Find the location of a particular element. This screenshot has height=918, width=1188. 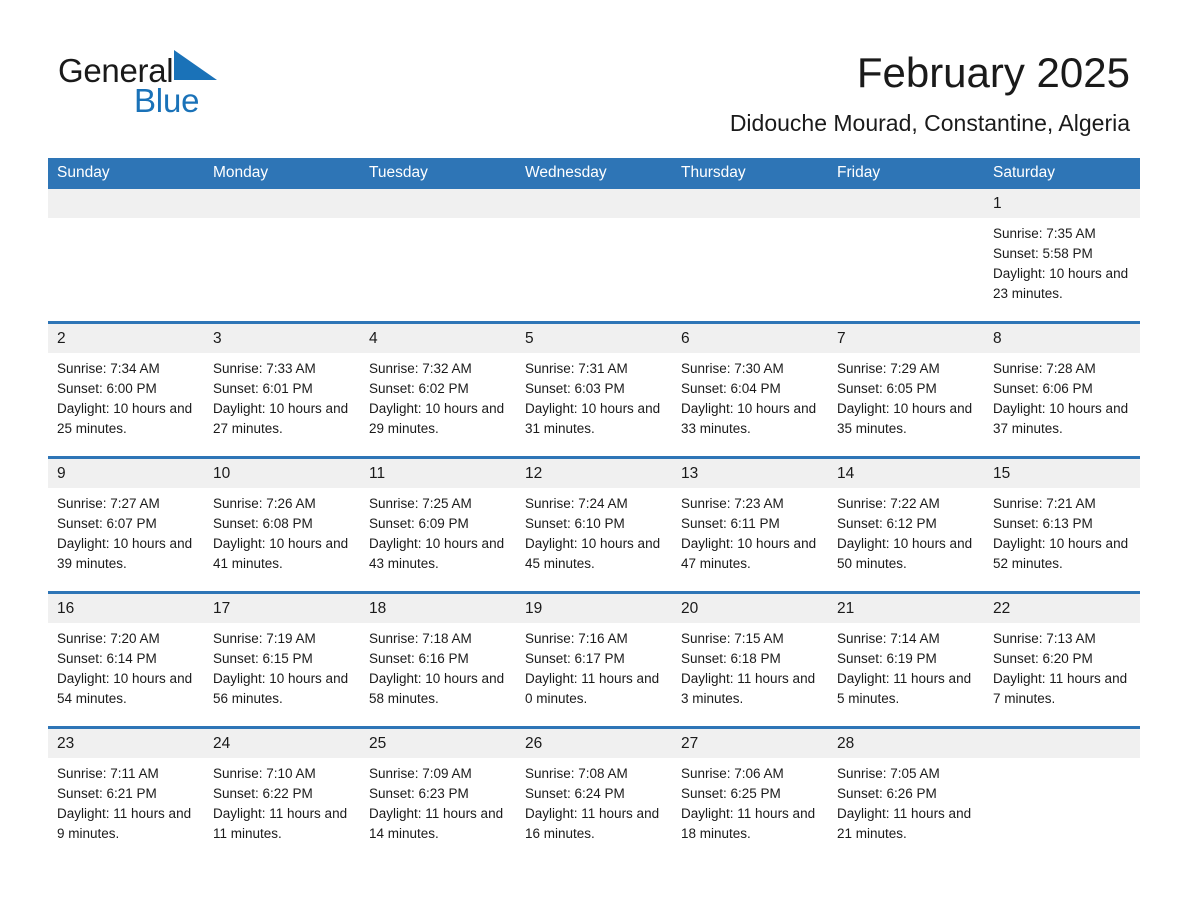

sunrise-text: Sunrise: 7:11 AM is located at coordinates (108, 773).